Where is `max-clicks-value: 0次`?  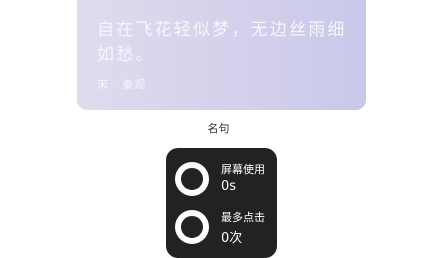
max-clicks-value: 0次 is located at coordinates (232, 238).